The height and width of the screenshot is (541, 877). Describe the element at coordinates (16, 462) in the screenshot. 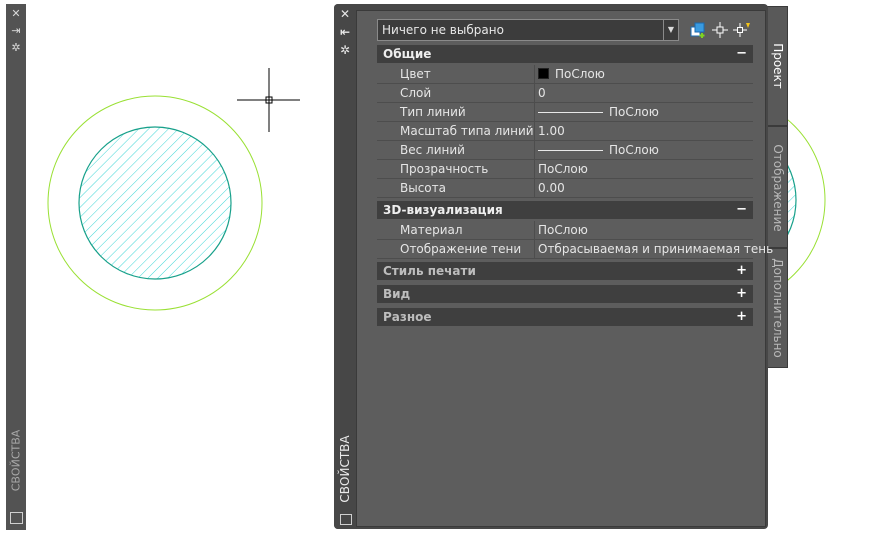

I see `left-strip-title: СВОЙСТВА` at that location.